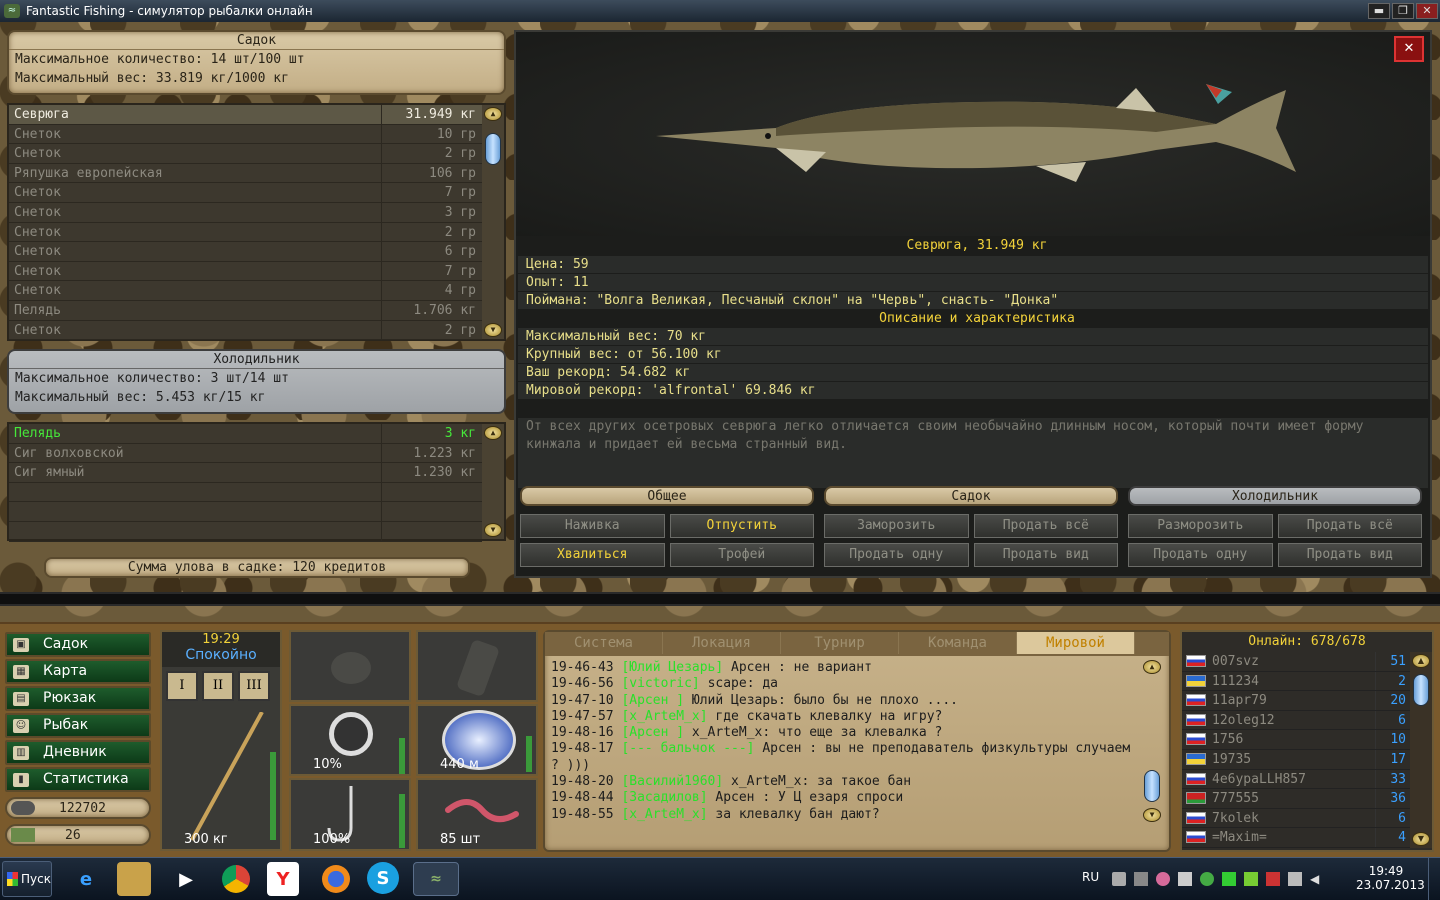 This screenshot has height=900, width=1440. Describe the element at coordinates (245, 310) in the screenshot. I see `sadok-fish-row: Пелядь 1.706 кг` at that location.